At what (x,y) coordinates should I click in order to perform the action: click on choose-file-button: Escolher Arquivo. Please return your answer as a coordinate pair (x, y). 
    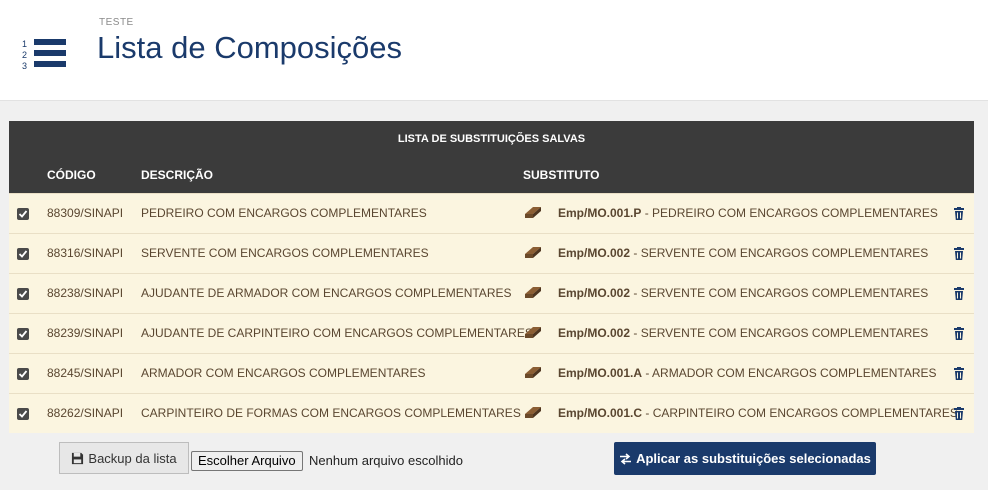
    Looking at the image, I should click on (247, 461).